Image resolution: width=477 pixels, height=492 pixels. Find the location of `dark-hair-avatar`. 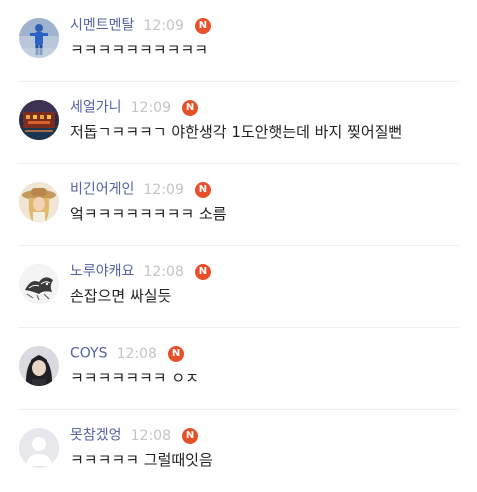

dark-hair-avatar is located at coordinates (39, 366).